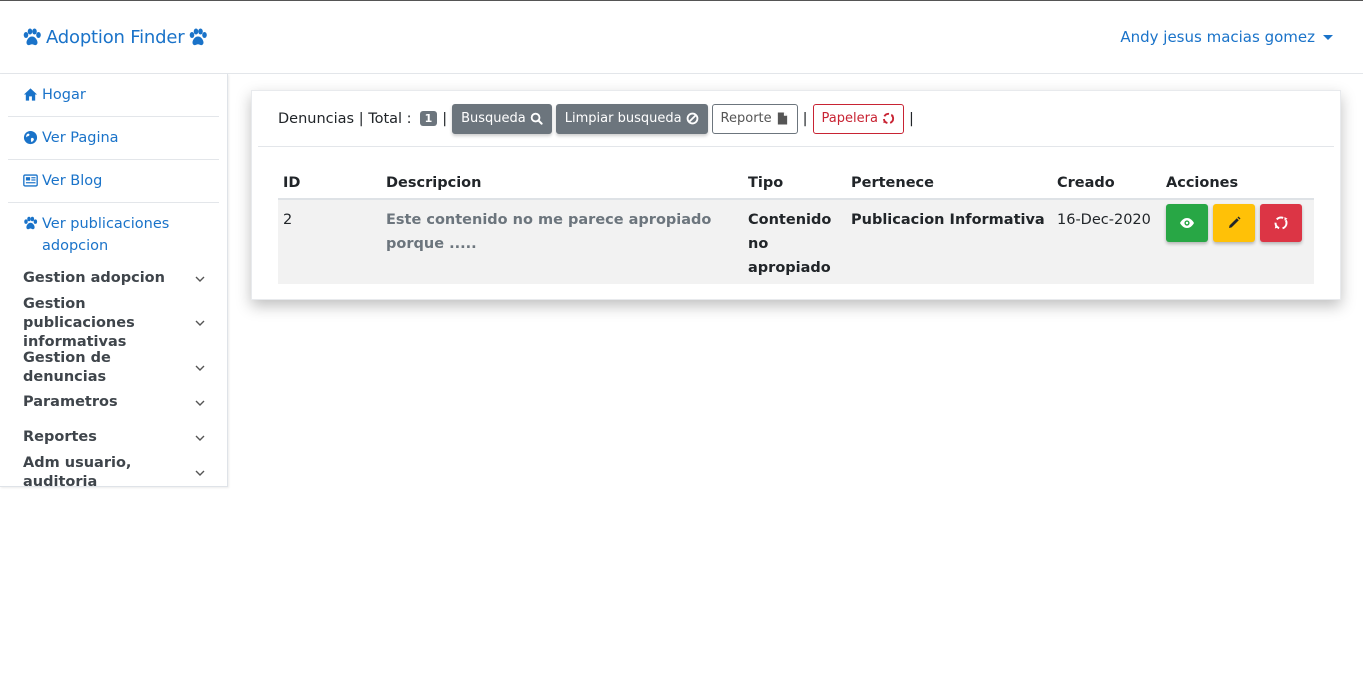 Image resolution: width=1363 pixels, height=698 pixels. I want to click on sidebar-group-gestion-adopcion: Gestion adopcion, so click(113, 278).